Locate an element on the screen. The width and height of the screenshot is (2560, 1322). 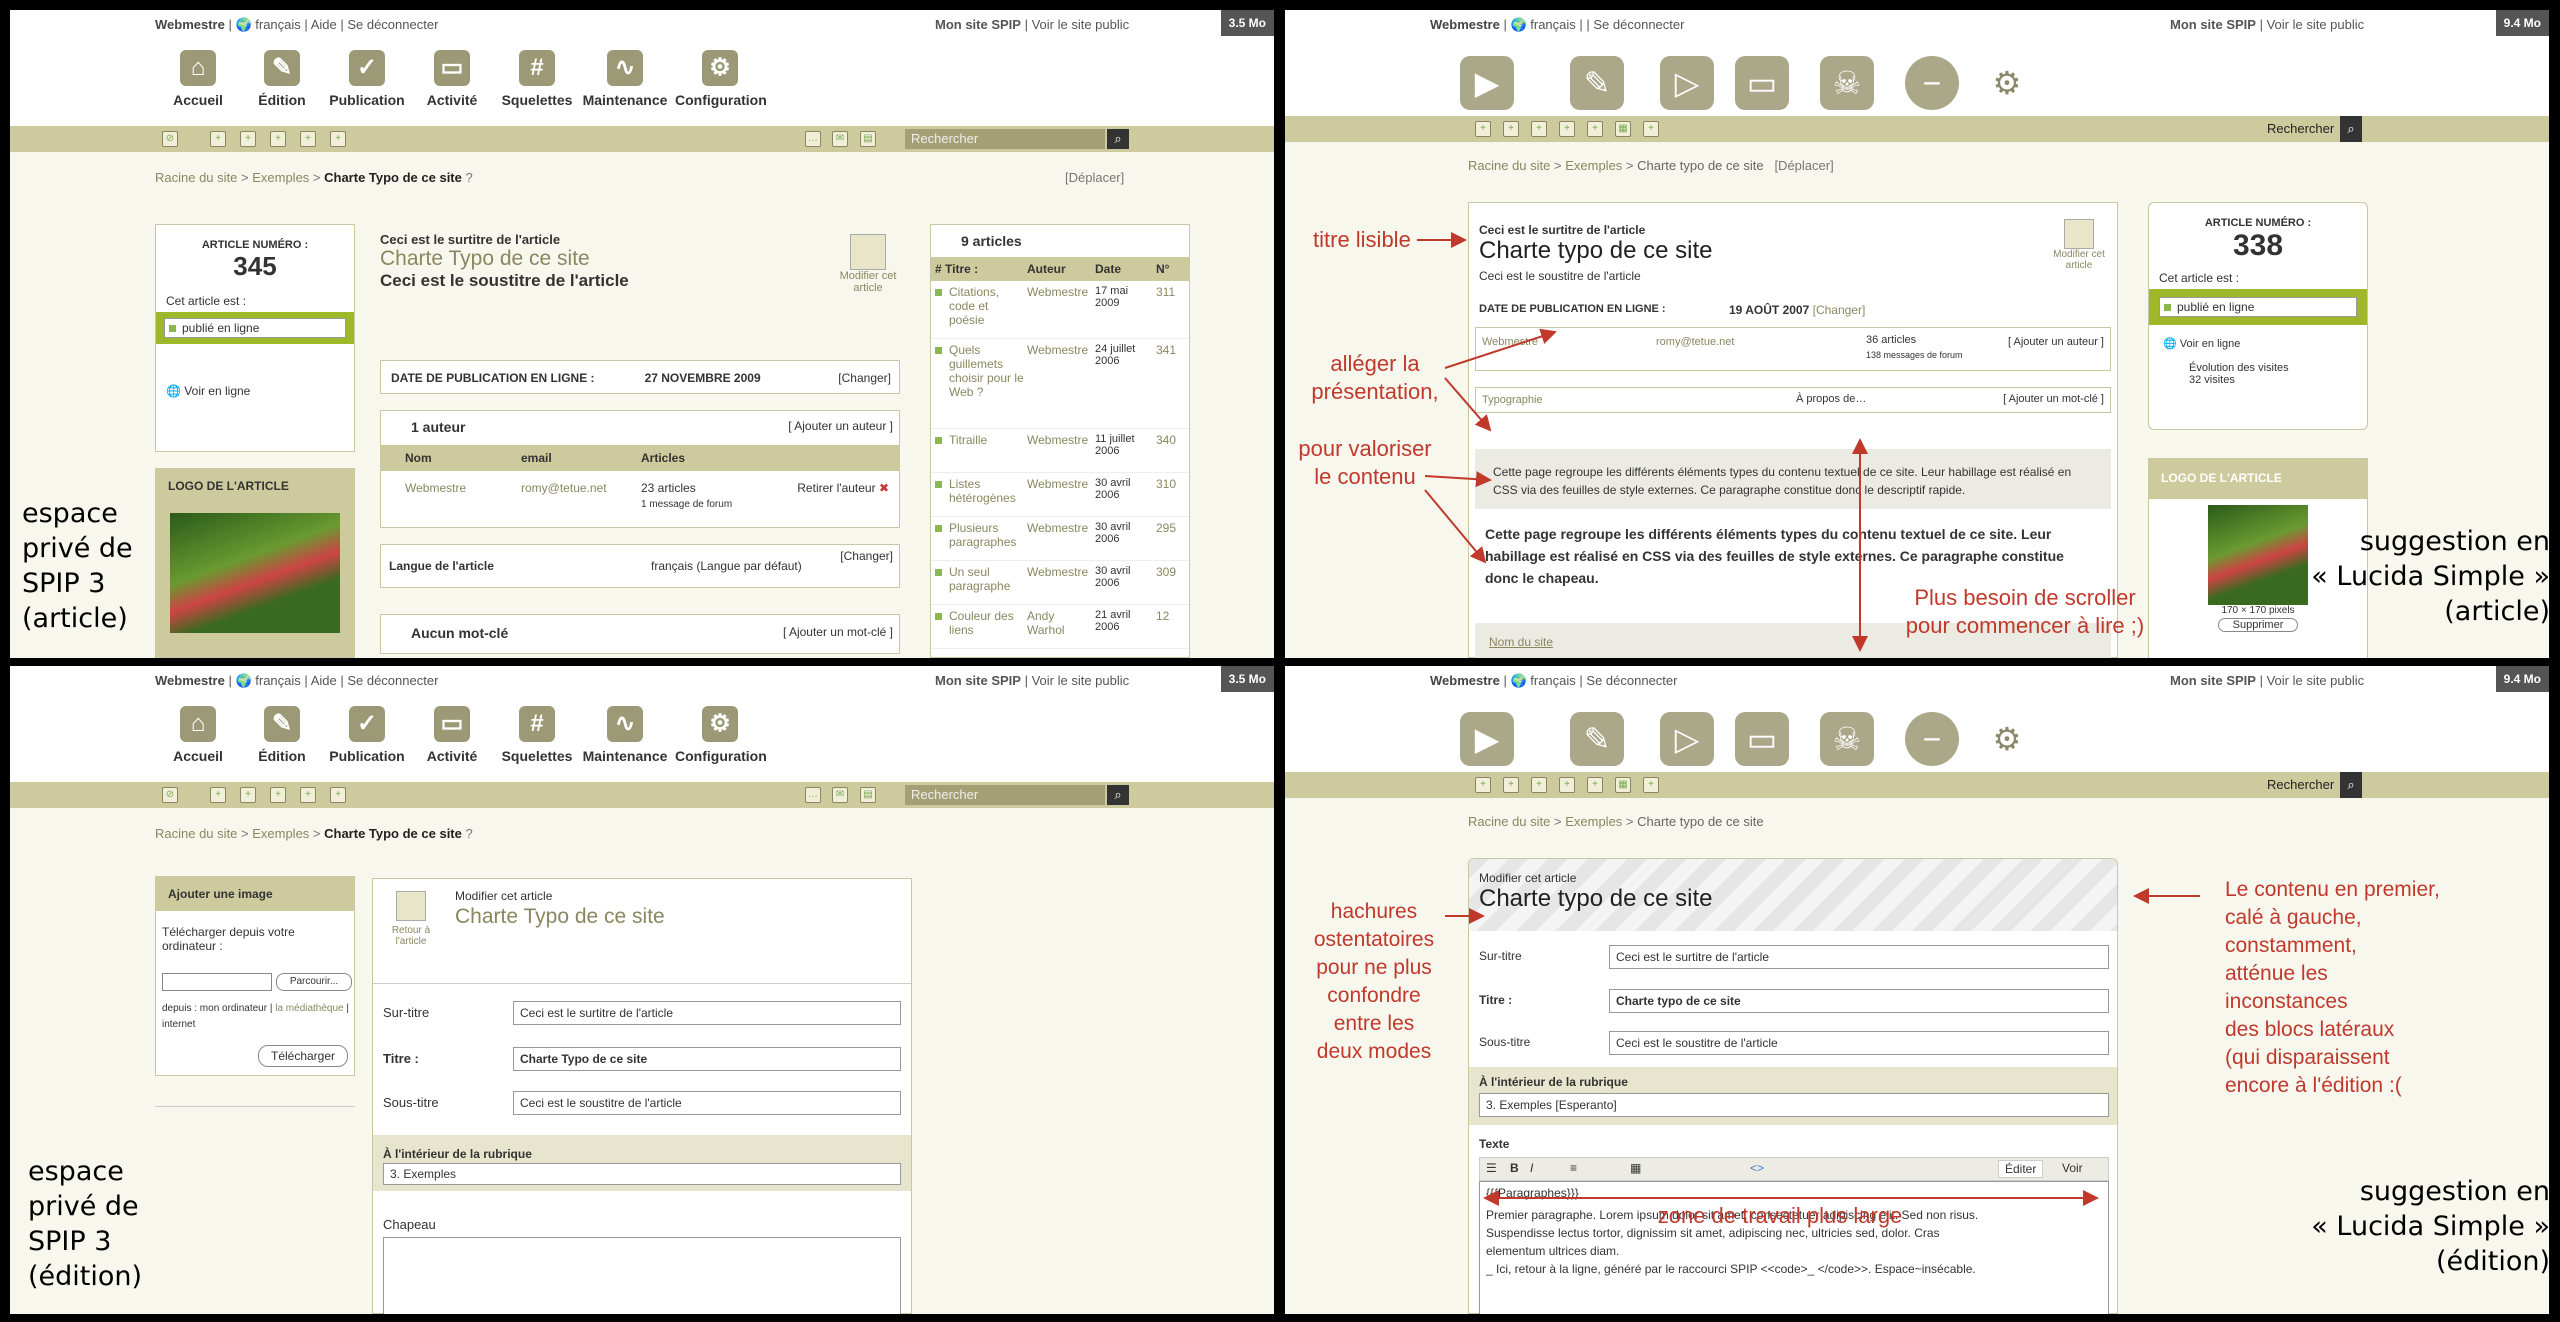
titre-input: Charte typo de ce site is located at coordinates (1859, 1001).